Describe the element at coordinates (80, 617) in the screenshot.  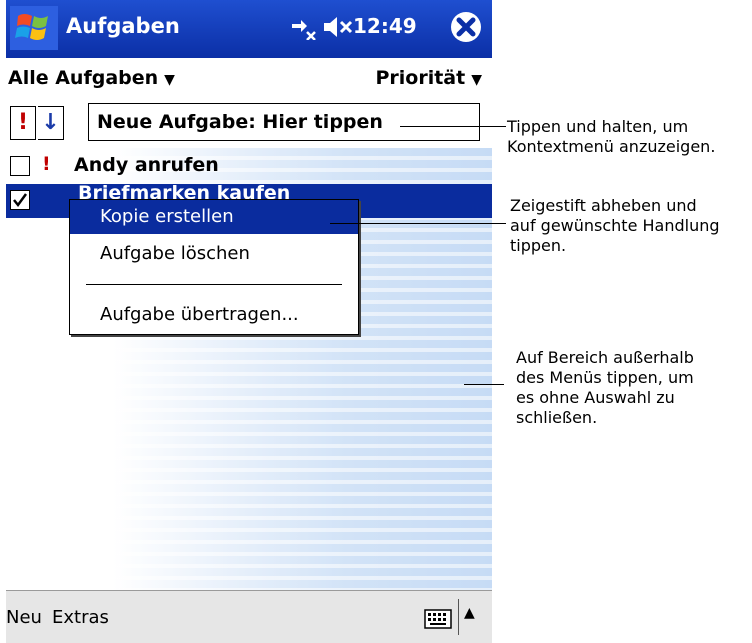
I see `extras-menu-button: Extras` at that location.